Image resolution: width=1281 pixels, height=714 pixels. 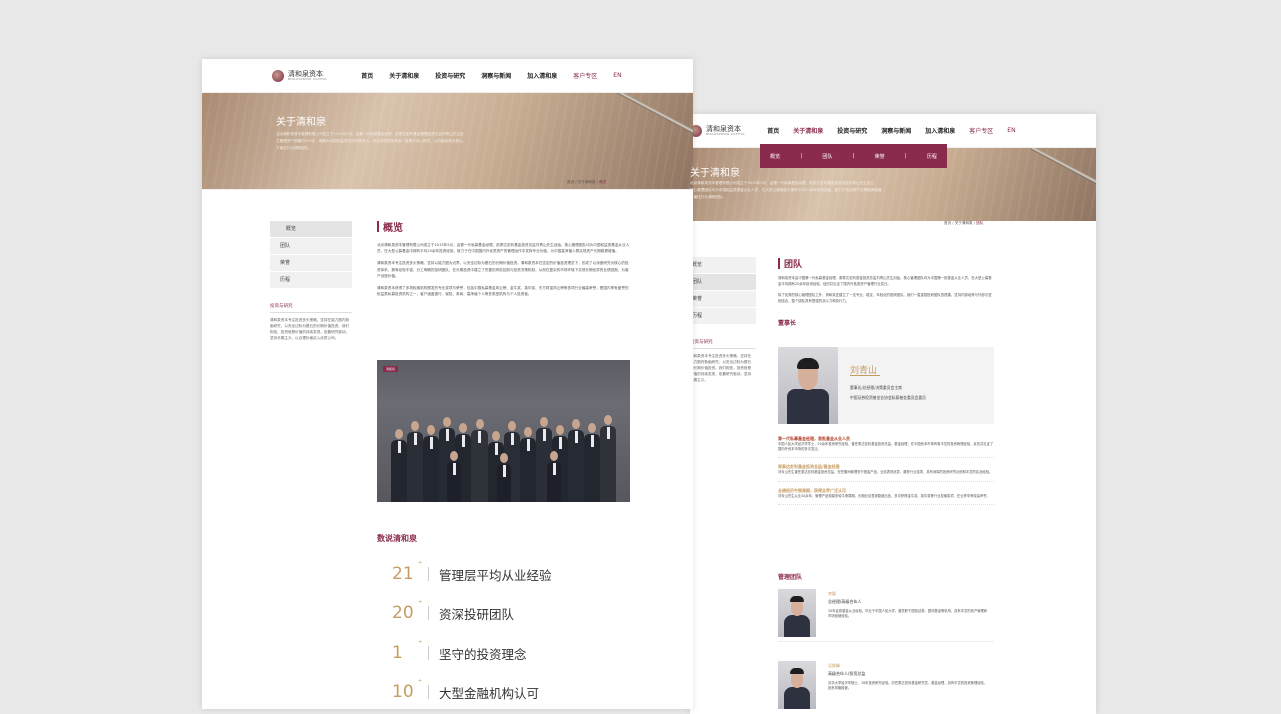 I want to click on about-dropdown: 概览 | 团队 | 荣誉 | 历程, so click(x=853, y=156).